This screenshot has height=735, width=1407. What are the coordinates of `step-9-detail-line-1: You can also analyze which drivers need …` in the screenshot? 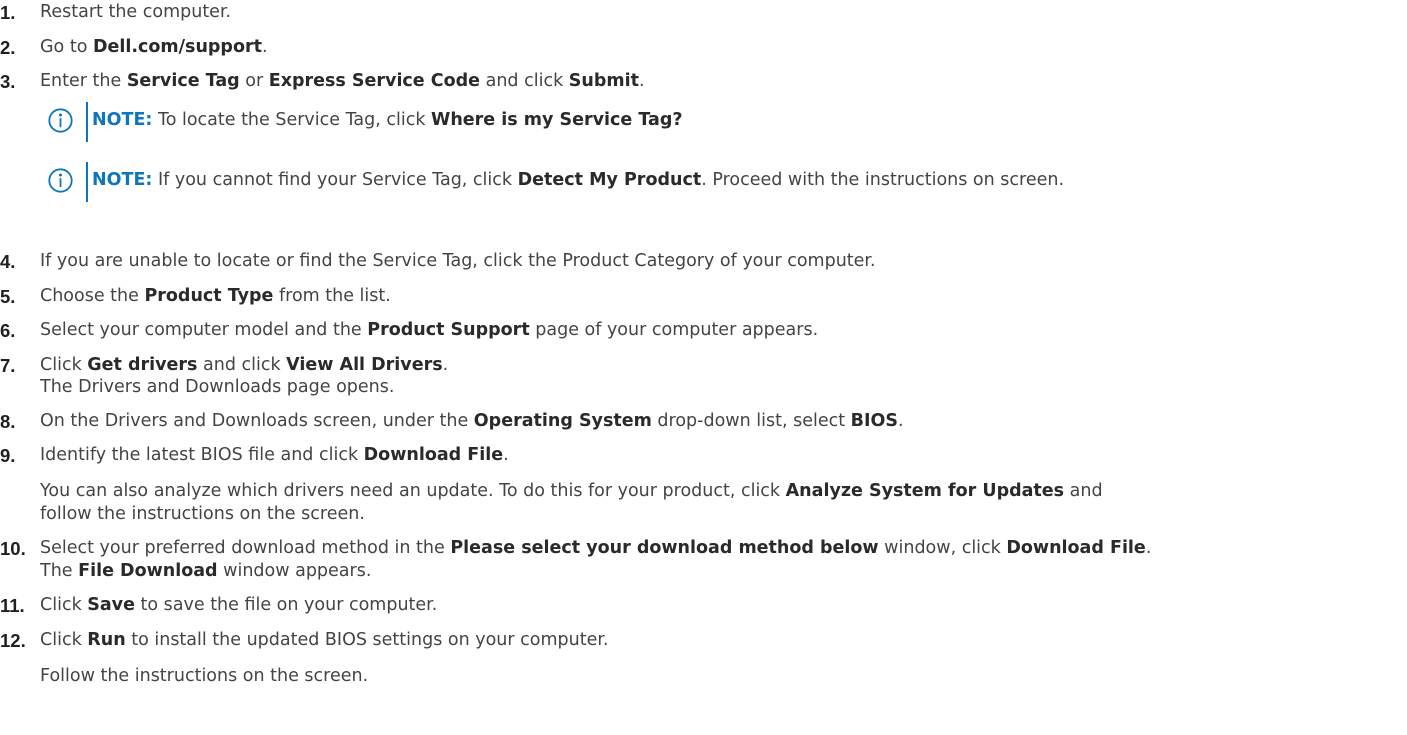 It's located at (571, 491).